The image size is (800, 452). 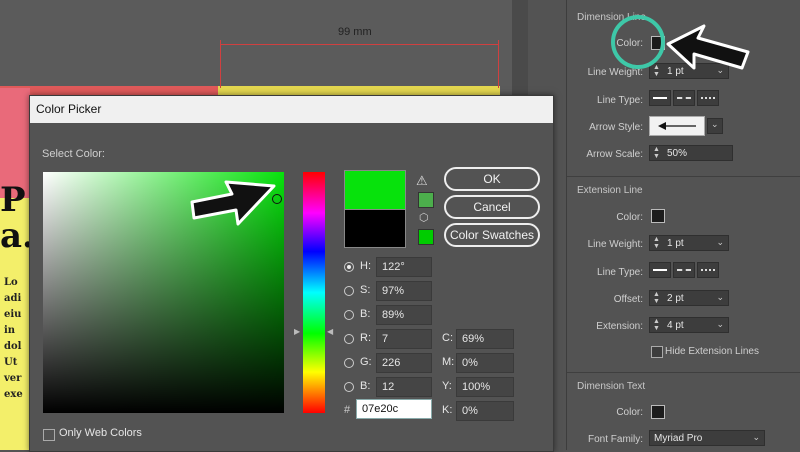 What do you see at coordinates (365, 314) in the screenshot?
I see `b-label: B:` at bounding box center [365, 314].